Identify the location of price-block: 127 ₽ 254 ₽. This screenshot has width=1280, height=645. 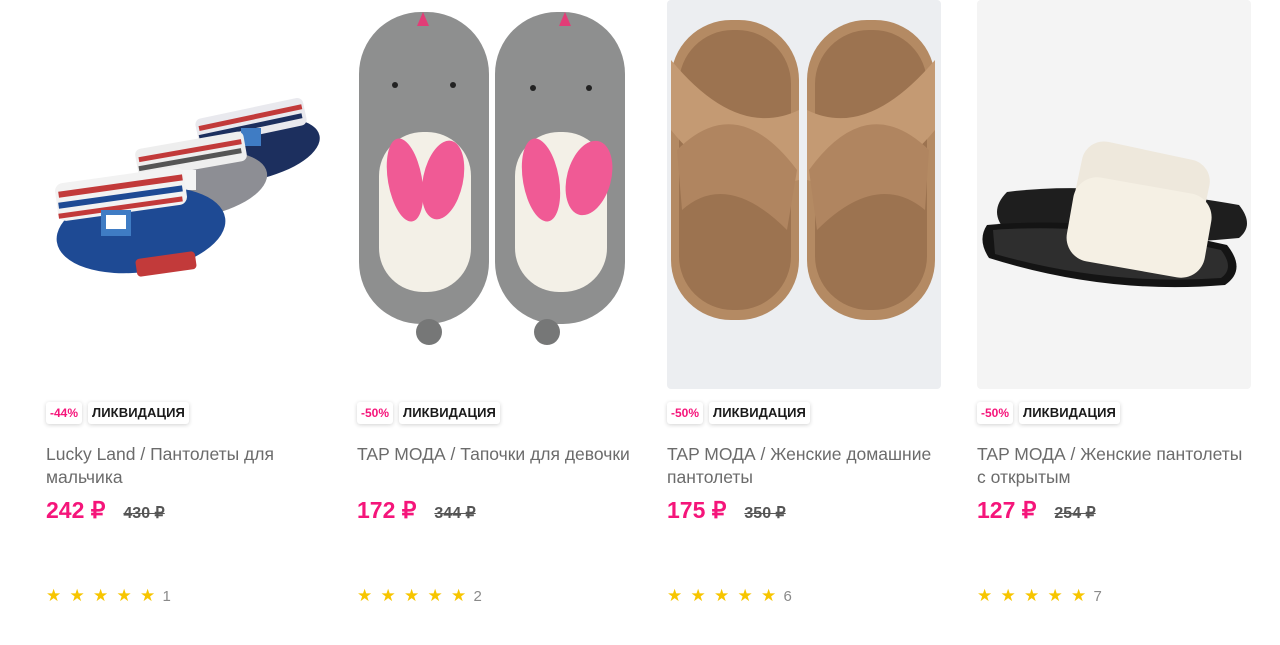
(1036, 510).